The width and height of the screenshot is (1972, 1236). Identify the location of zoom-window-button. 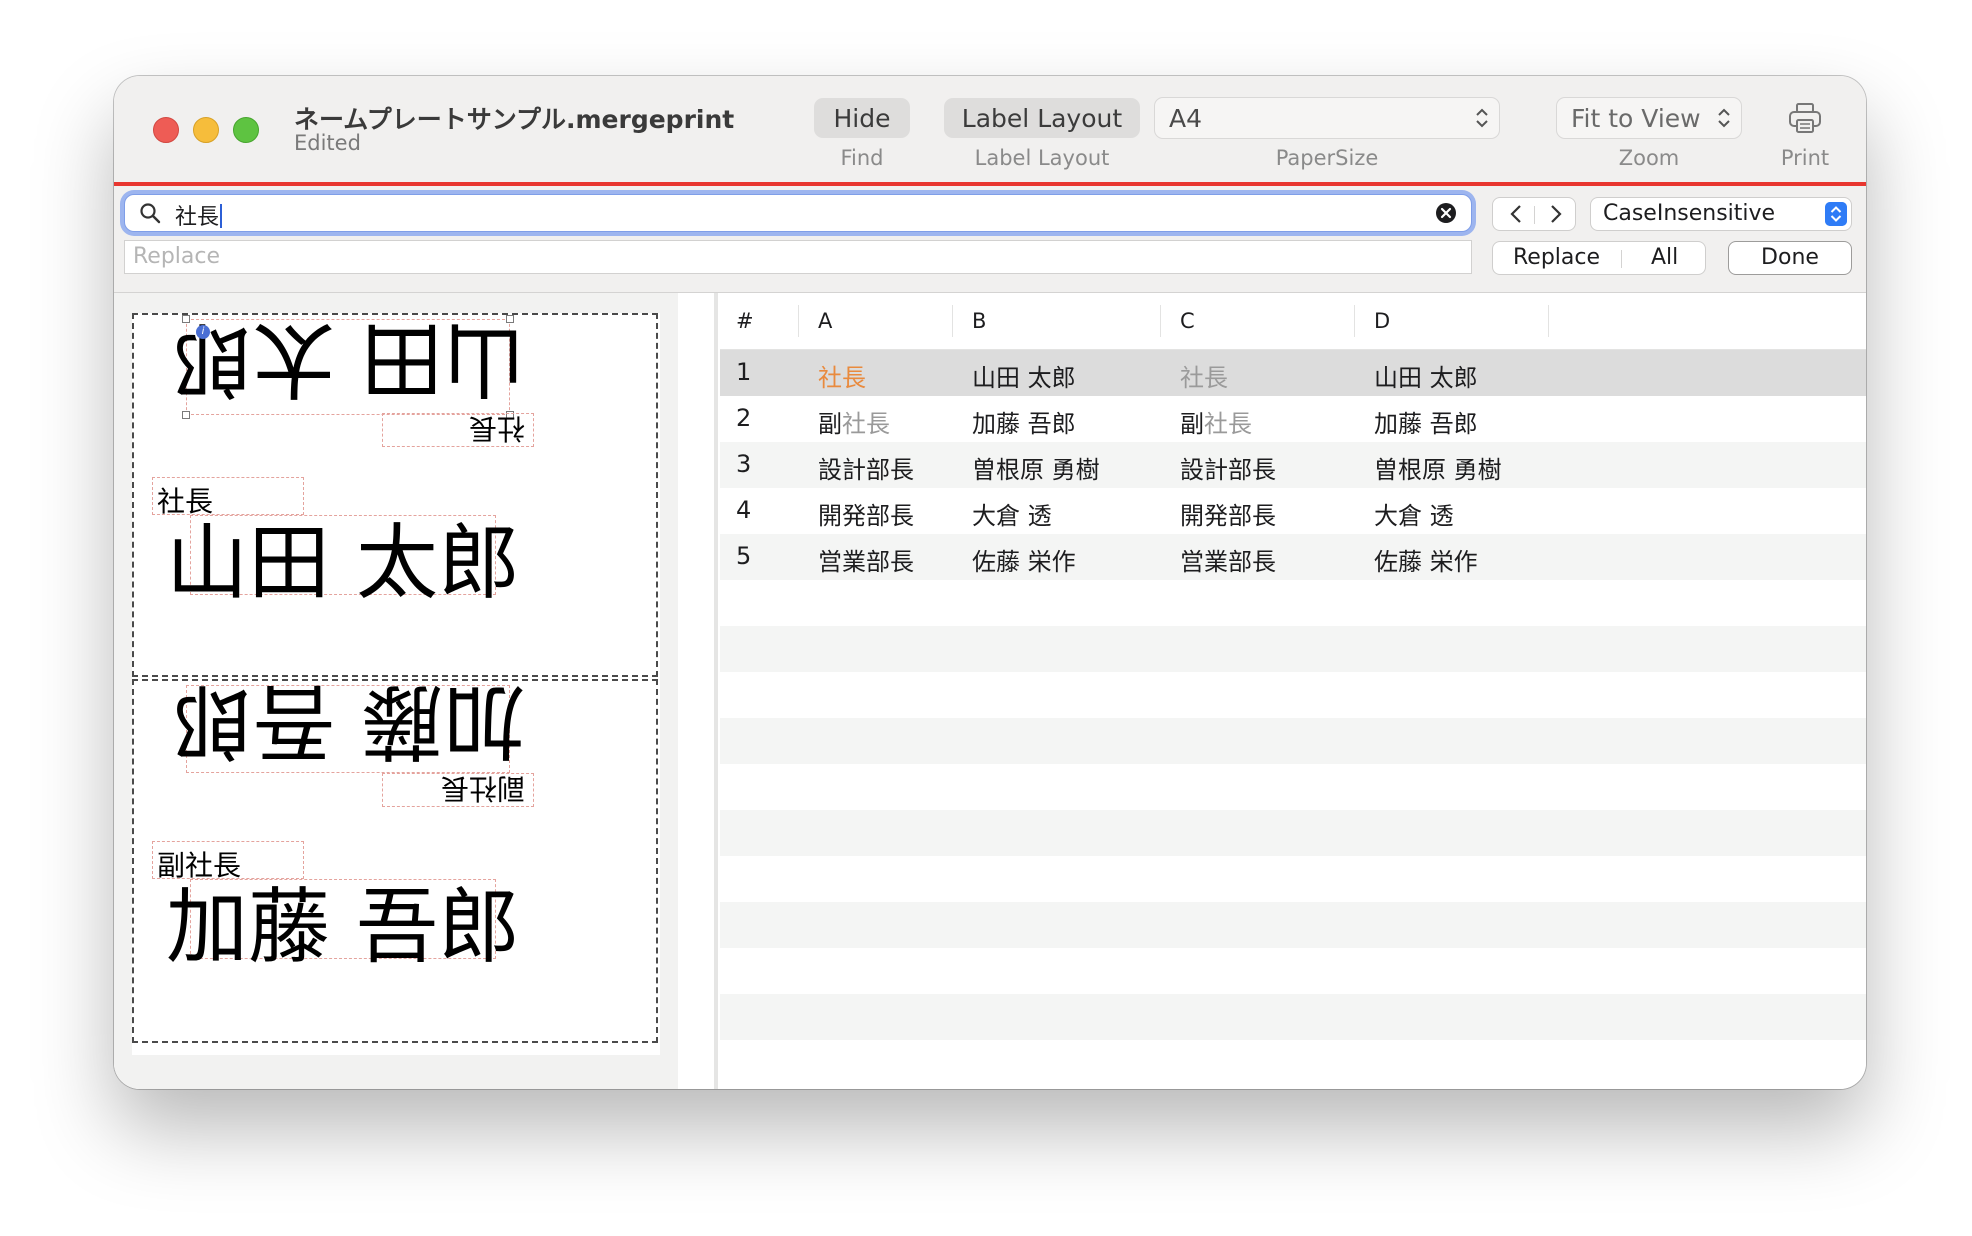
(246, 130).